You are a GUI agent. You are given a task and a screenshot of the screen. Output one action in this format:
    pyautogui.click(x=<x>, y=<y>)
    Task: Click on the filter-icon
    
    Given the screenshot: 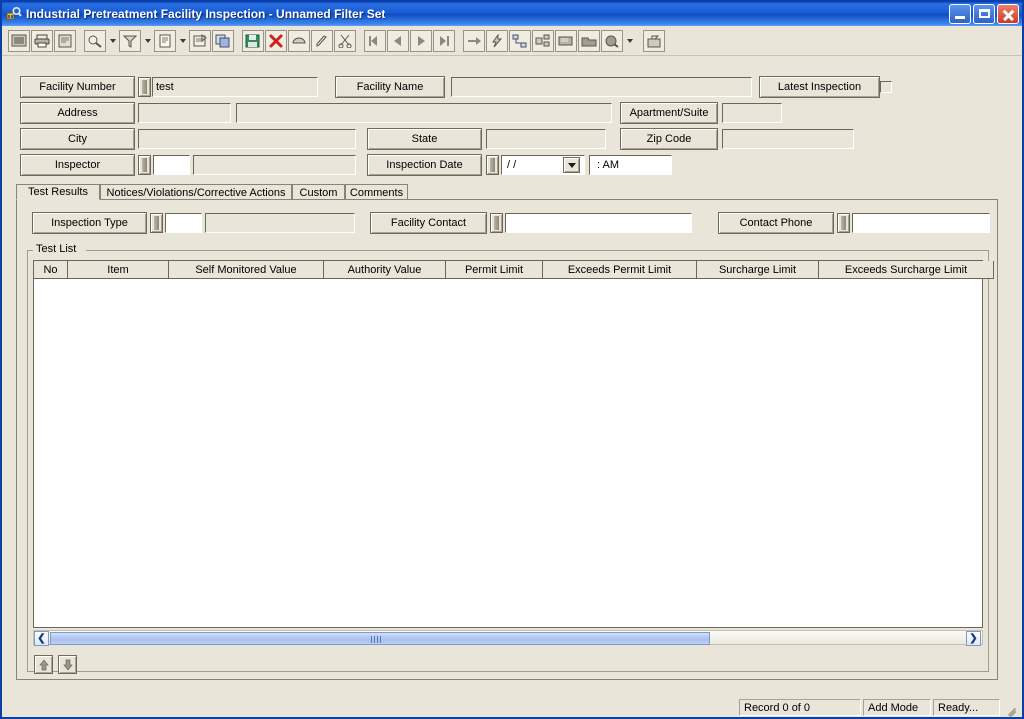 What is the action you would take?
    pyautogui.click(x=130, y=40)
    